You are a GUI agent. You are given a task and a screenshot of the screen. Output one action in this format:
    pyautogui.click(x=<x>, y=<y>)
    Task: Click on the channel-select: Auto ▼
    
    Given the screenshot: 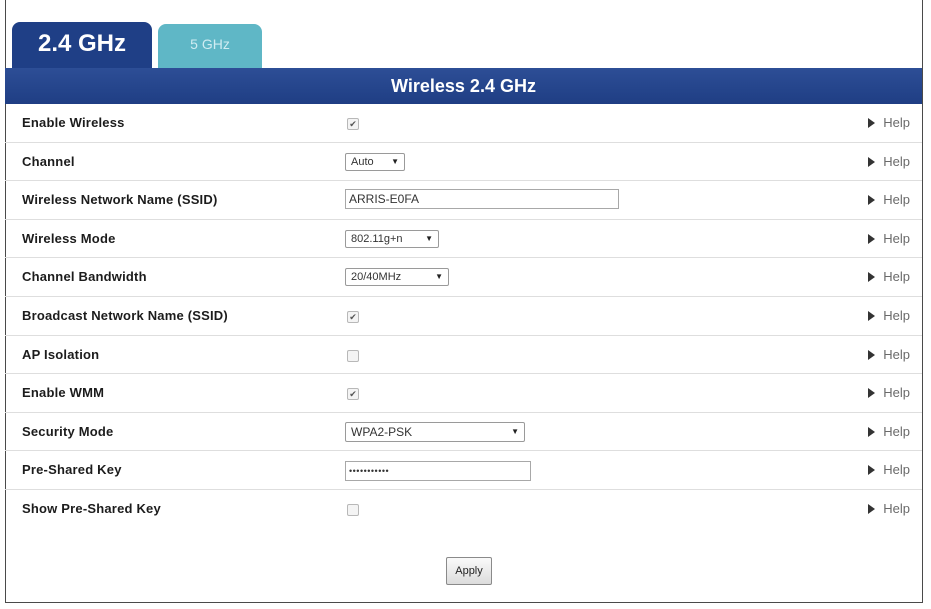 What is the action you would take?
    pyautogui.click(x=375, y=161)
    